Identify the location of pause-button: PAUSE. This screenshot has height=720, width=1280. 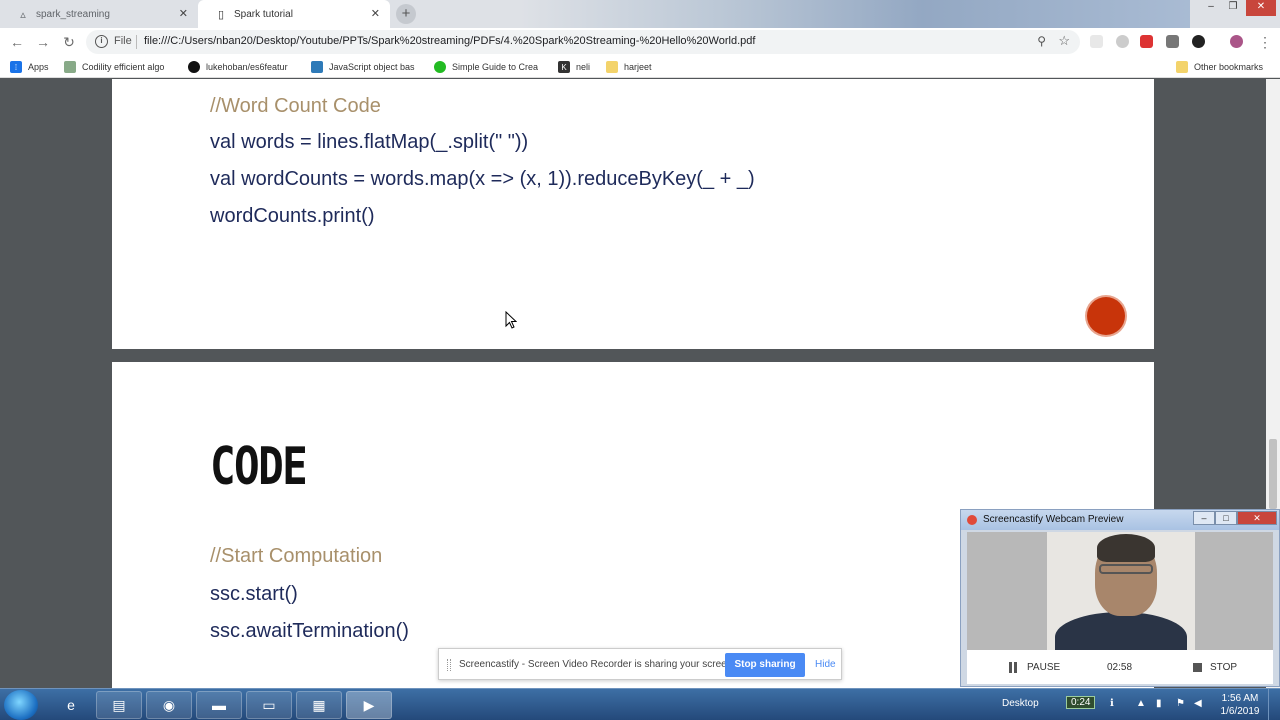
(1034, 667).